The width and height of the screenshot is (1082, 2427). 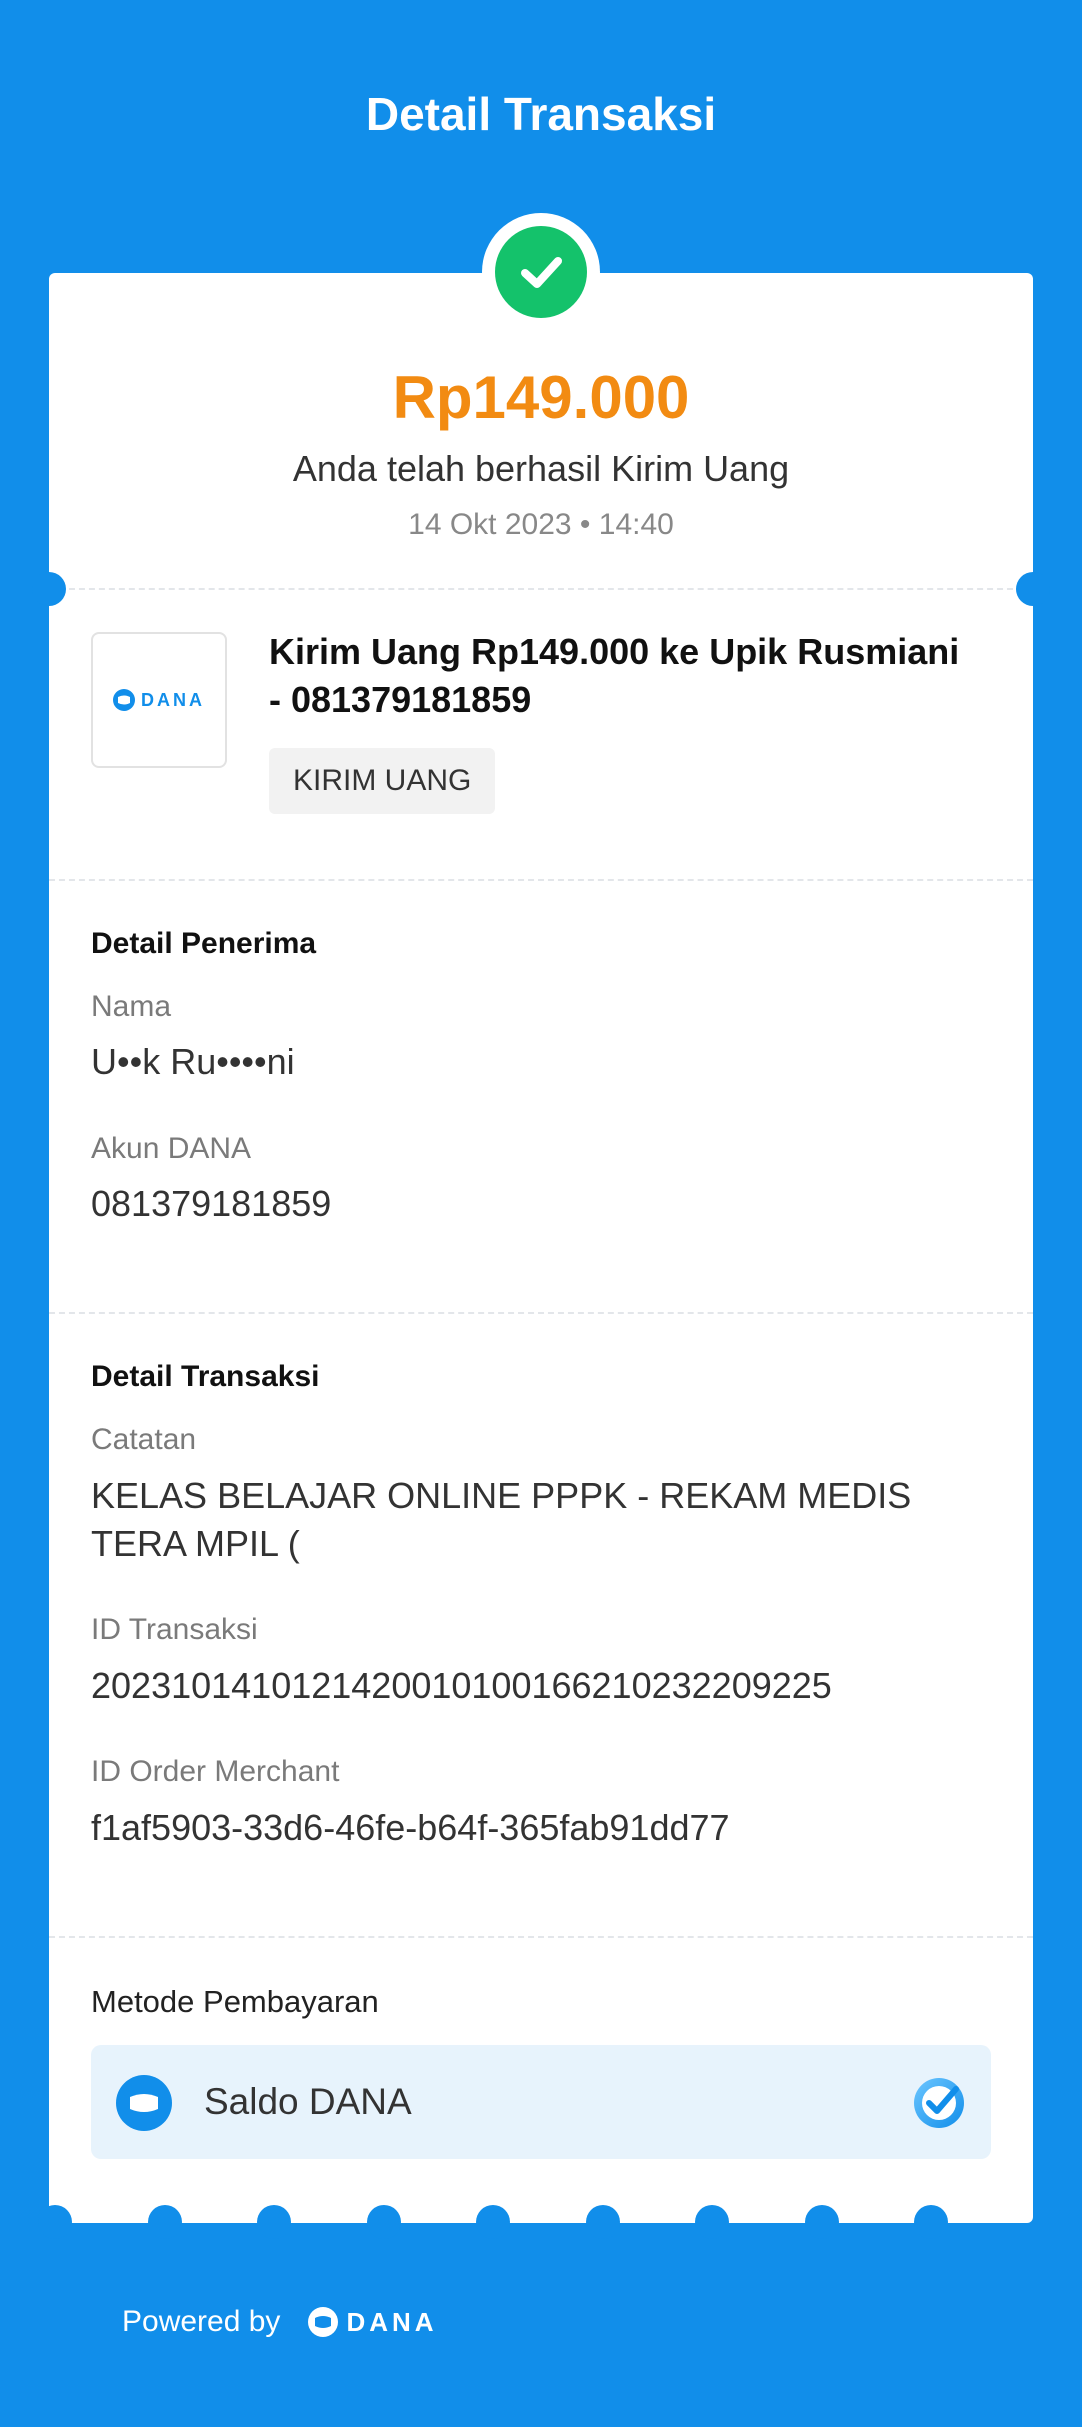 What do you see at coordinates (131, 1006) in the screenshot?
I see `recipient-name-label: Nama` at bounding box center [131, 1006].